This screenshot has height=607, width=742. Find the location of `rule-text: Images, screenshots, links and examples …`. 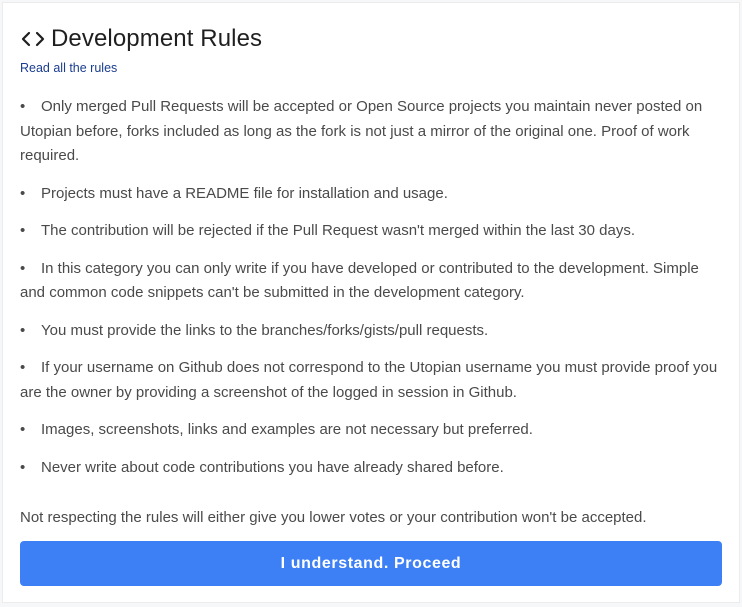

rule-text: Images, screenshots, links and examples … is located at coordinates (287, 429).